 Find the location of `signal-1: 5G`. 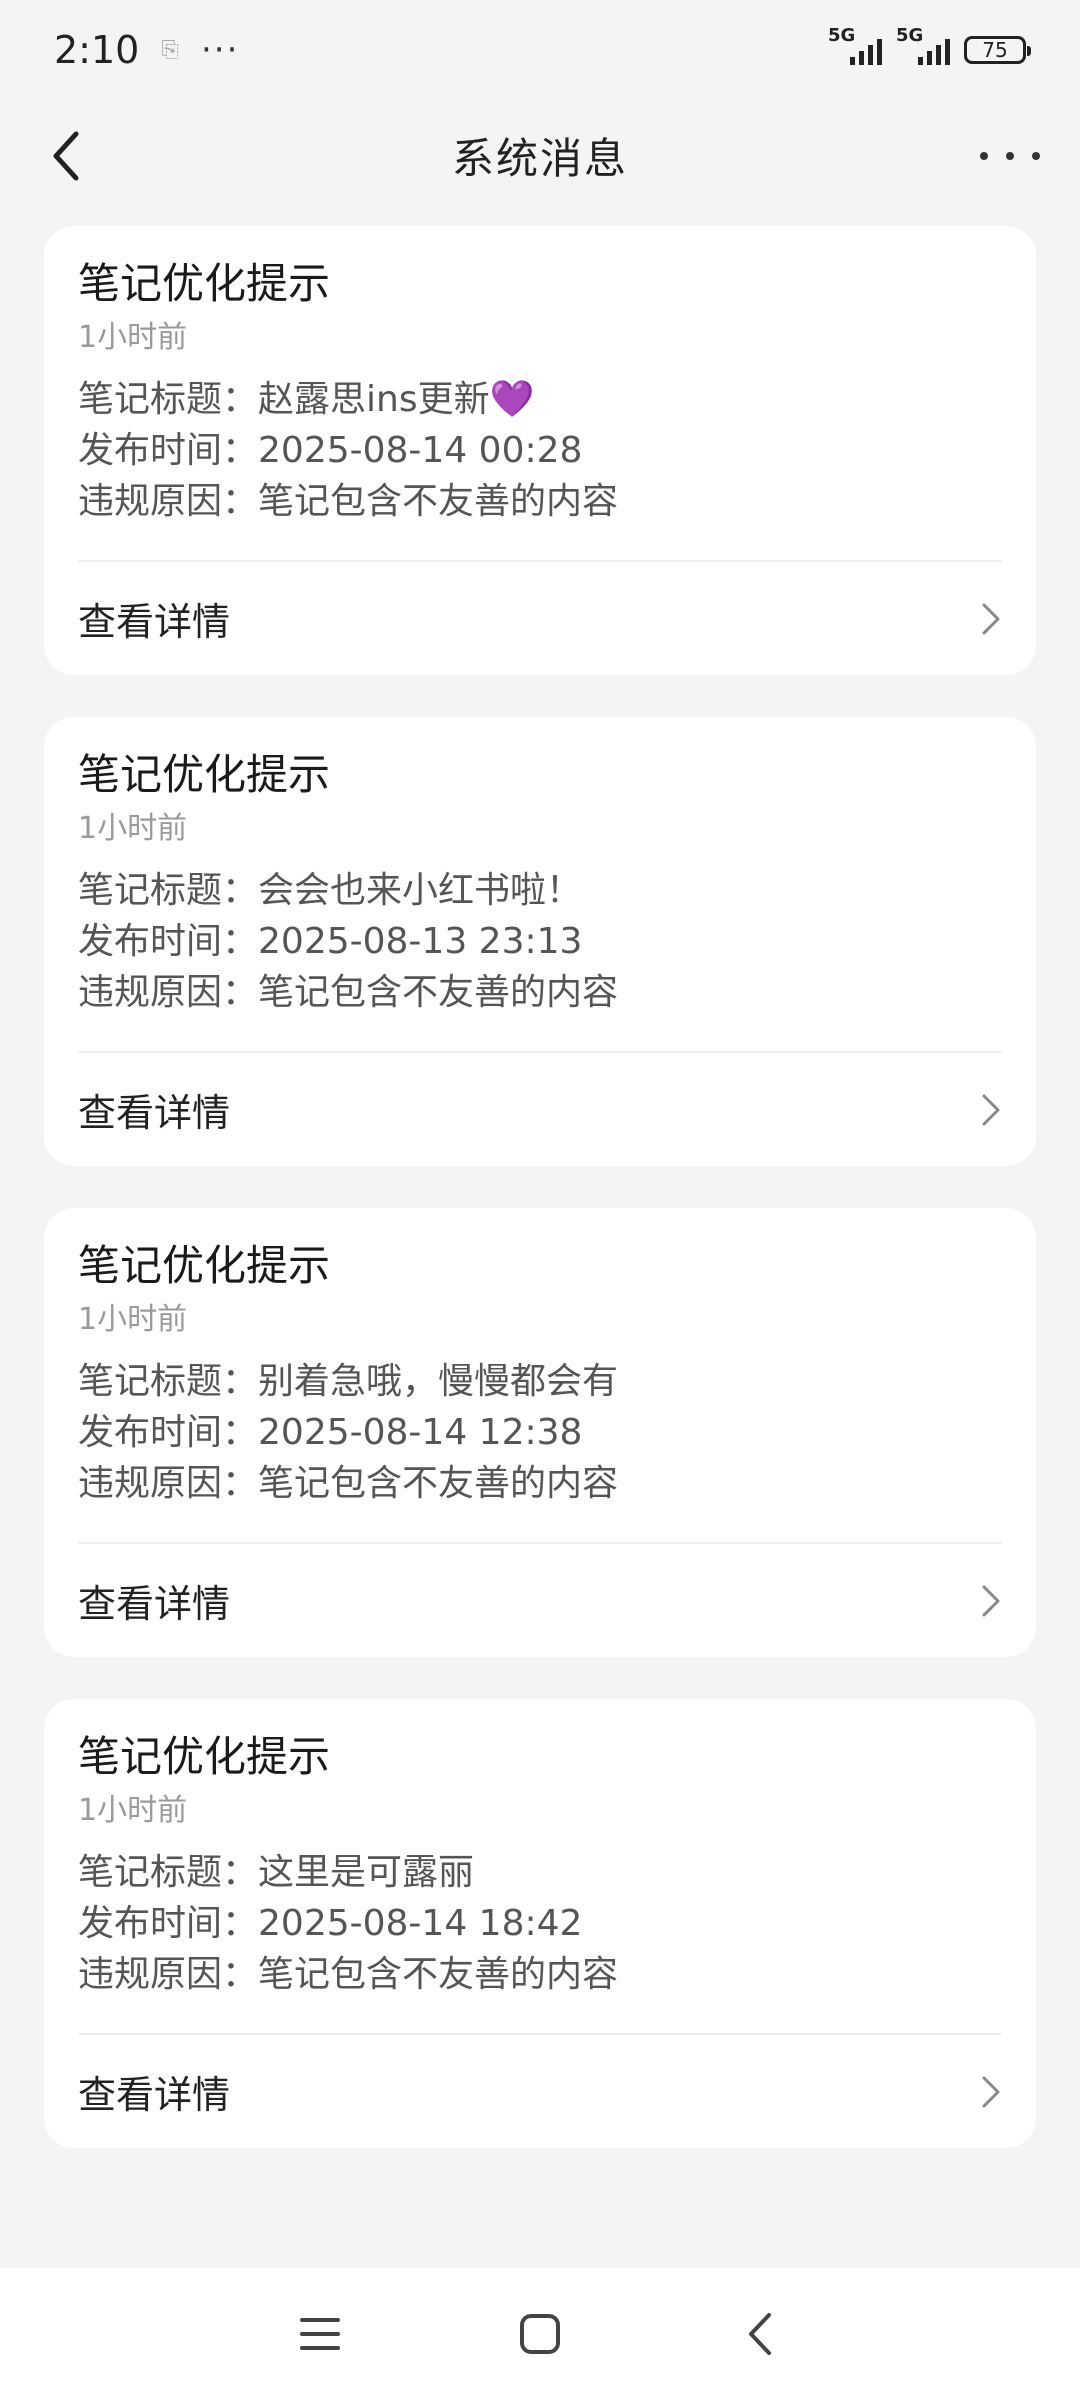

signal-1: 5G is located at coordinates (855, 45).